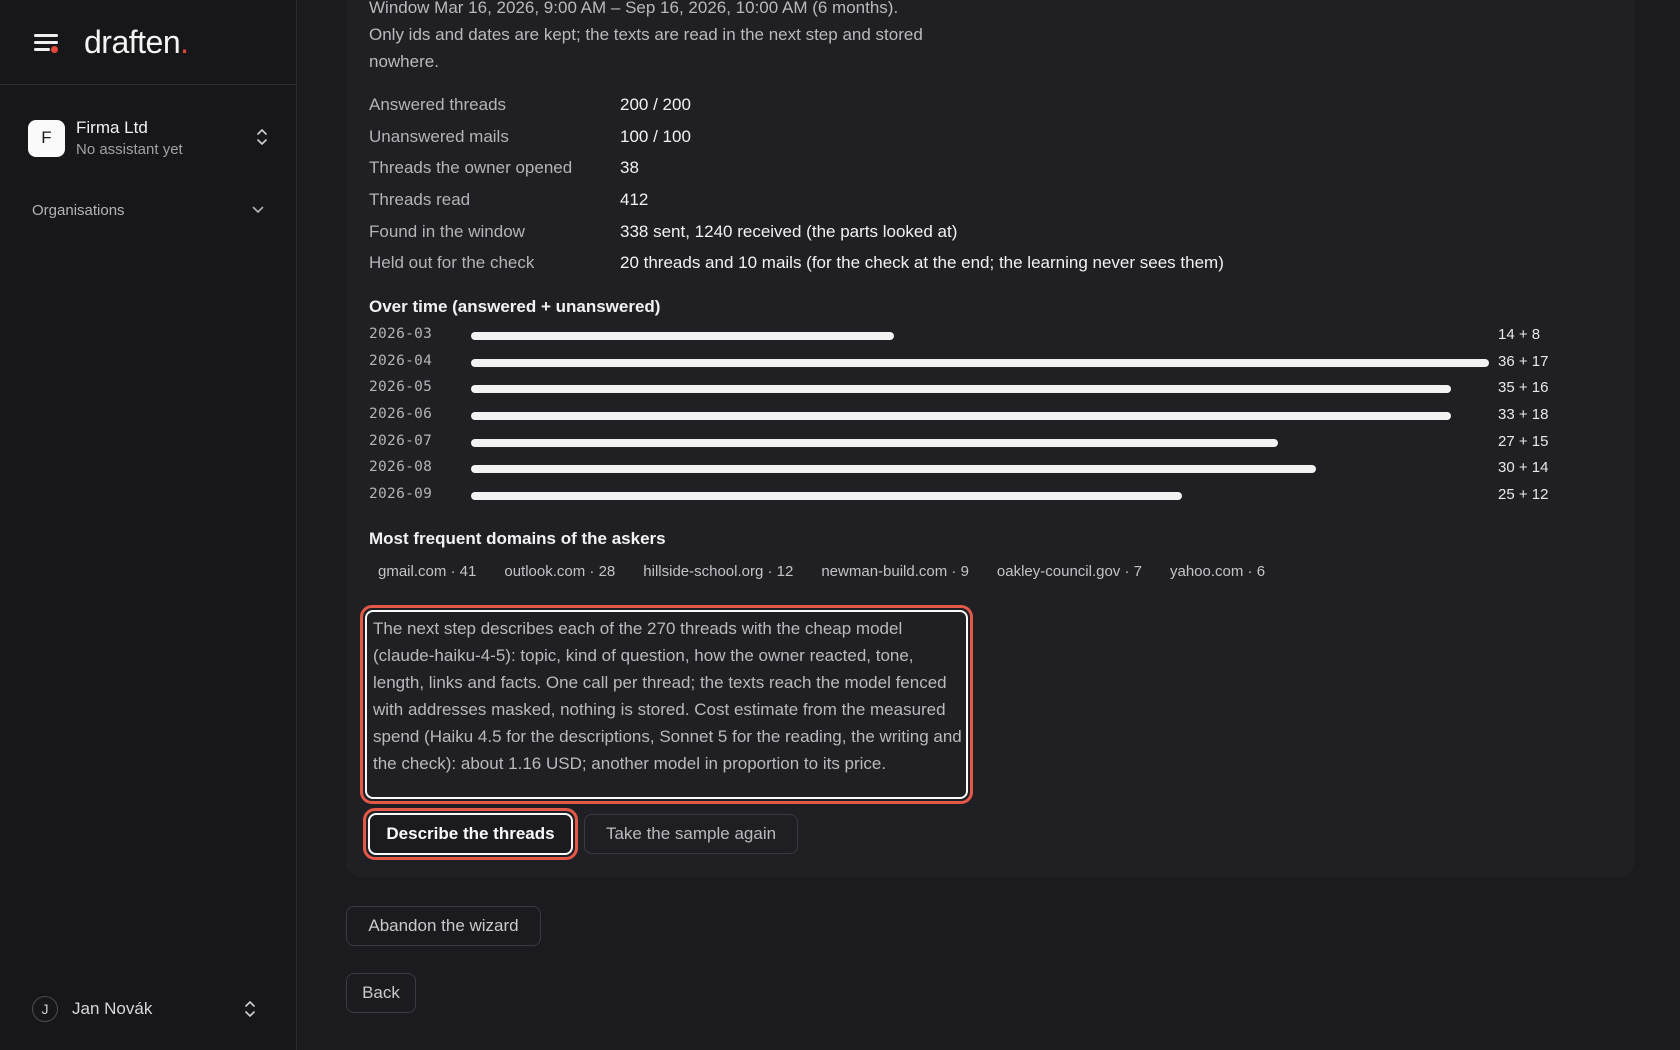  I want to click on chart-row: 2026-06 33 + 18, so click(974, 417).